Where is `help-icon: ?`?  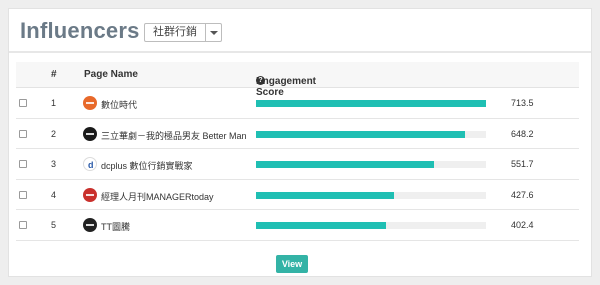
help-icon: ? is located at coordinates (260, 80).